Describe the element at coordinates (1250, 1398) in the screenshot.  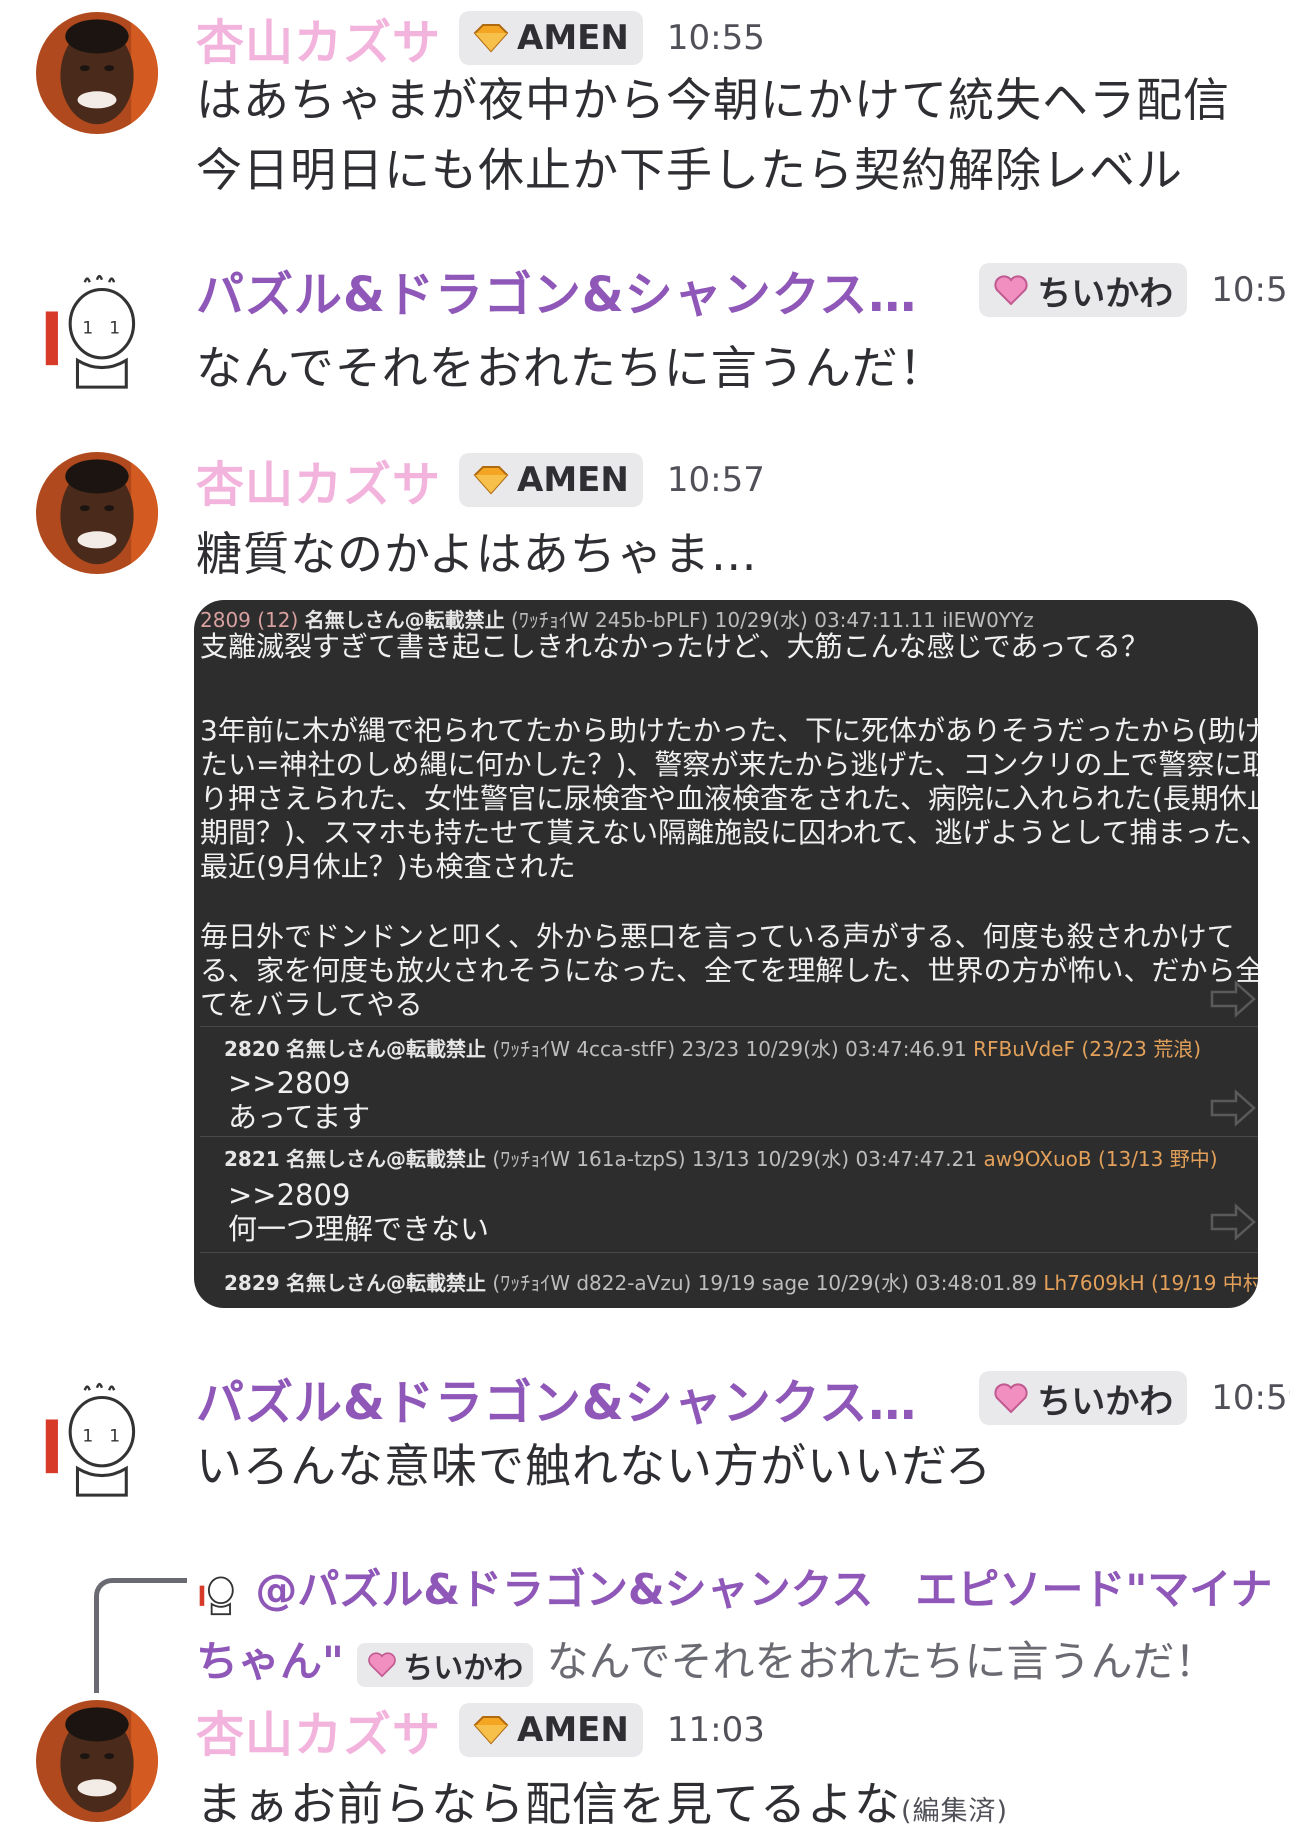
I see `timestamp: 10:59` at that location.